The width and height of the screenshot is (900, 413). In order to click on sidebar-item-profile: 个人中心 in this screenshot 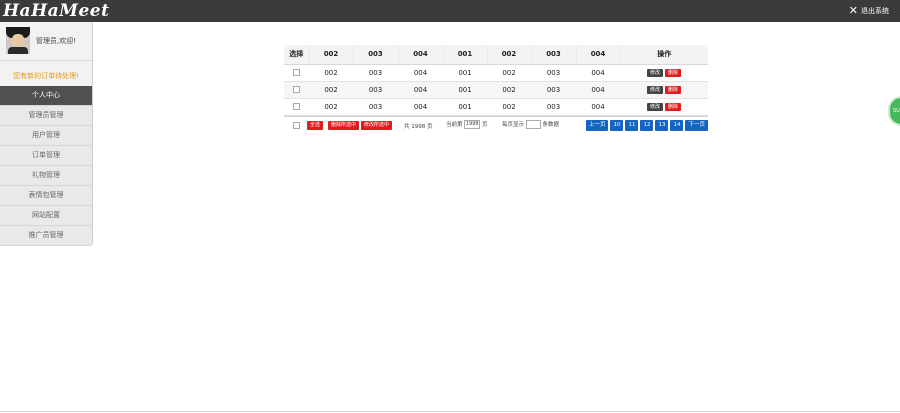, I will do `click(46, 96)`.